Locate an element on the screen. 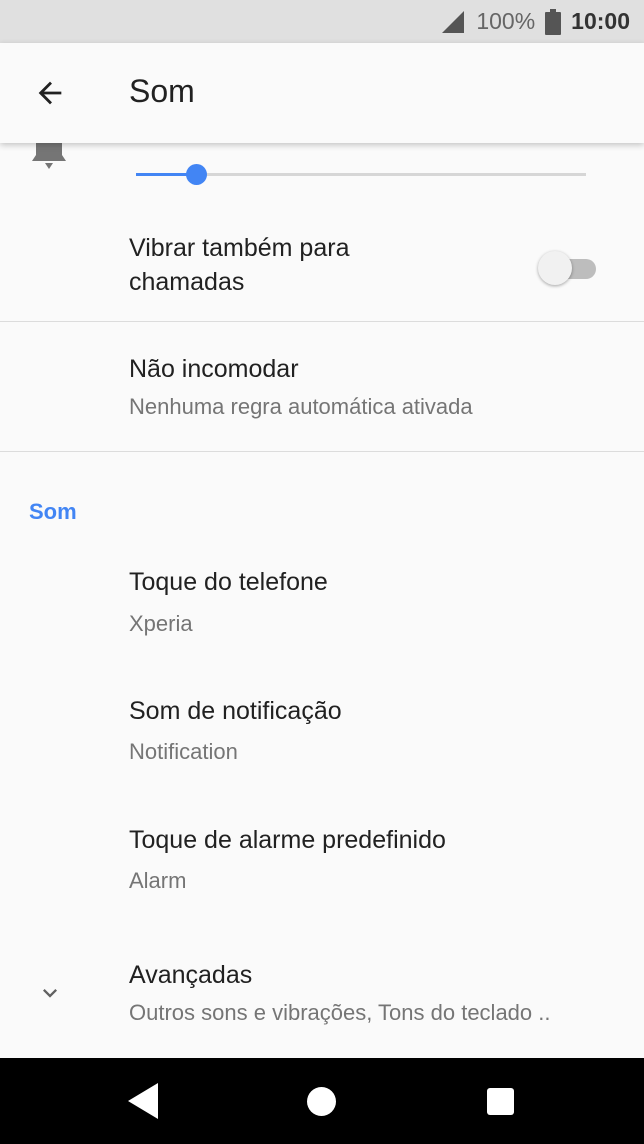 This screenshot has width=644, height=1144. battery-percent: 100% is located at coordinates (506, 21).